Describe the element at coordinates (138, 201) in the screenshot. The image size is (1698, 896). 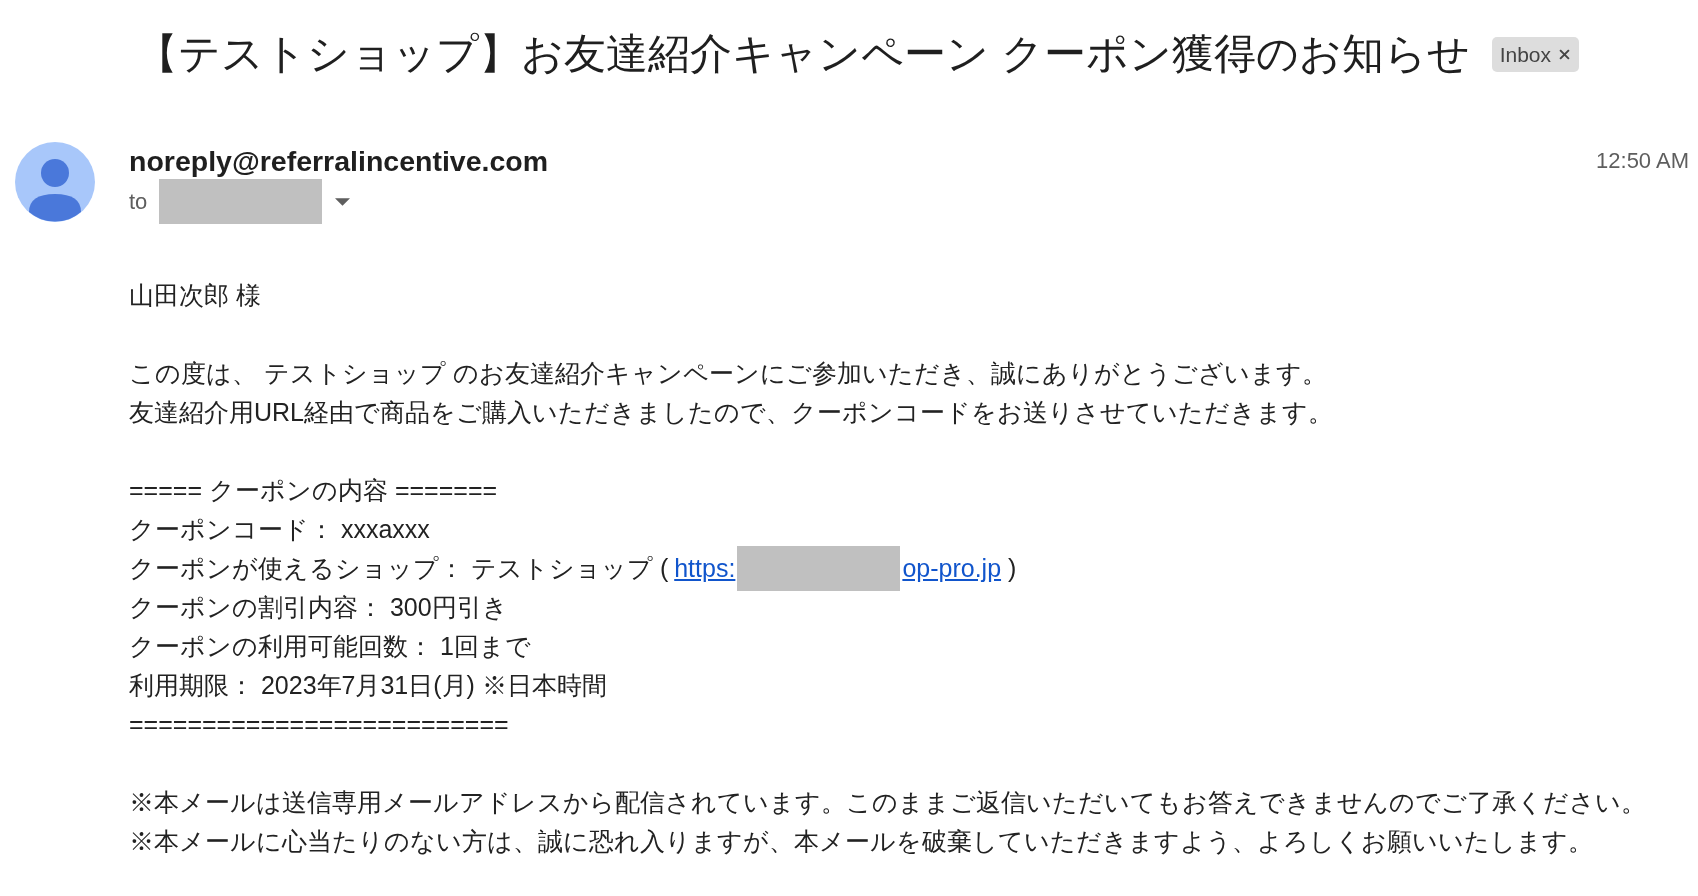
I see `recipient-prefix: to` at that location.